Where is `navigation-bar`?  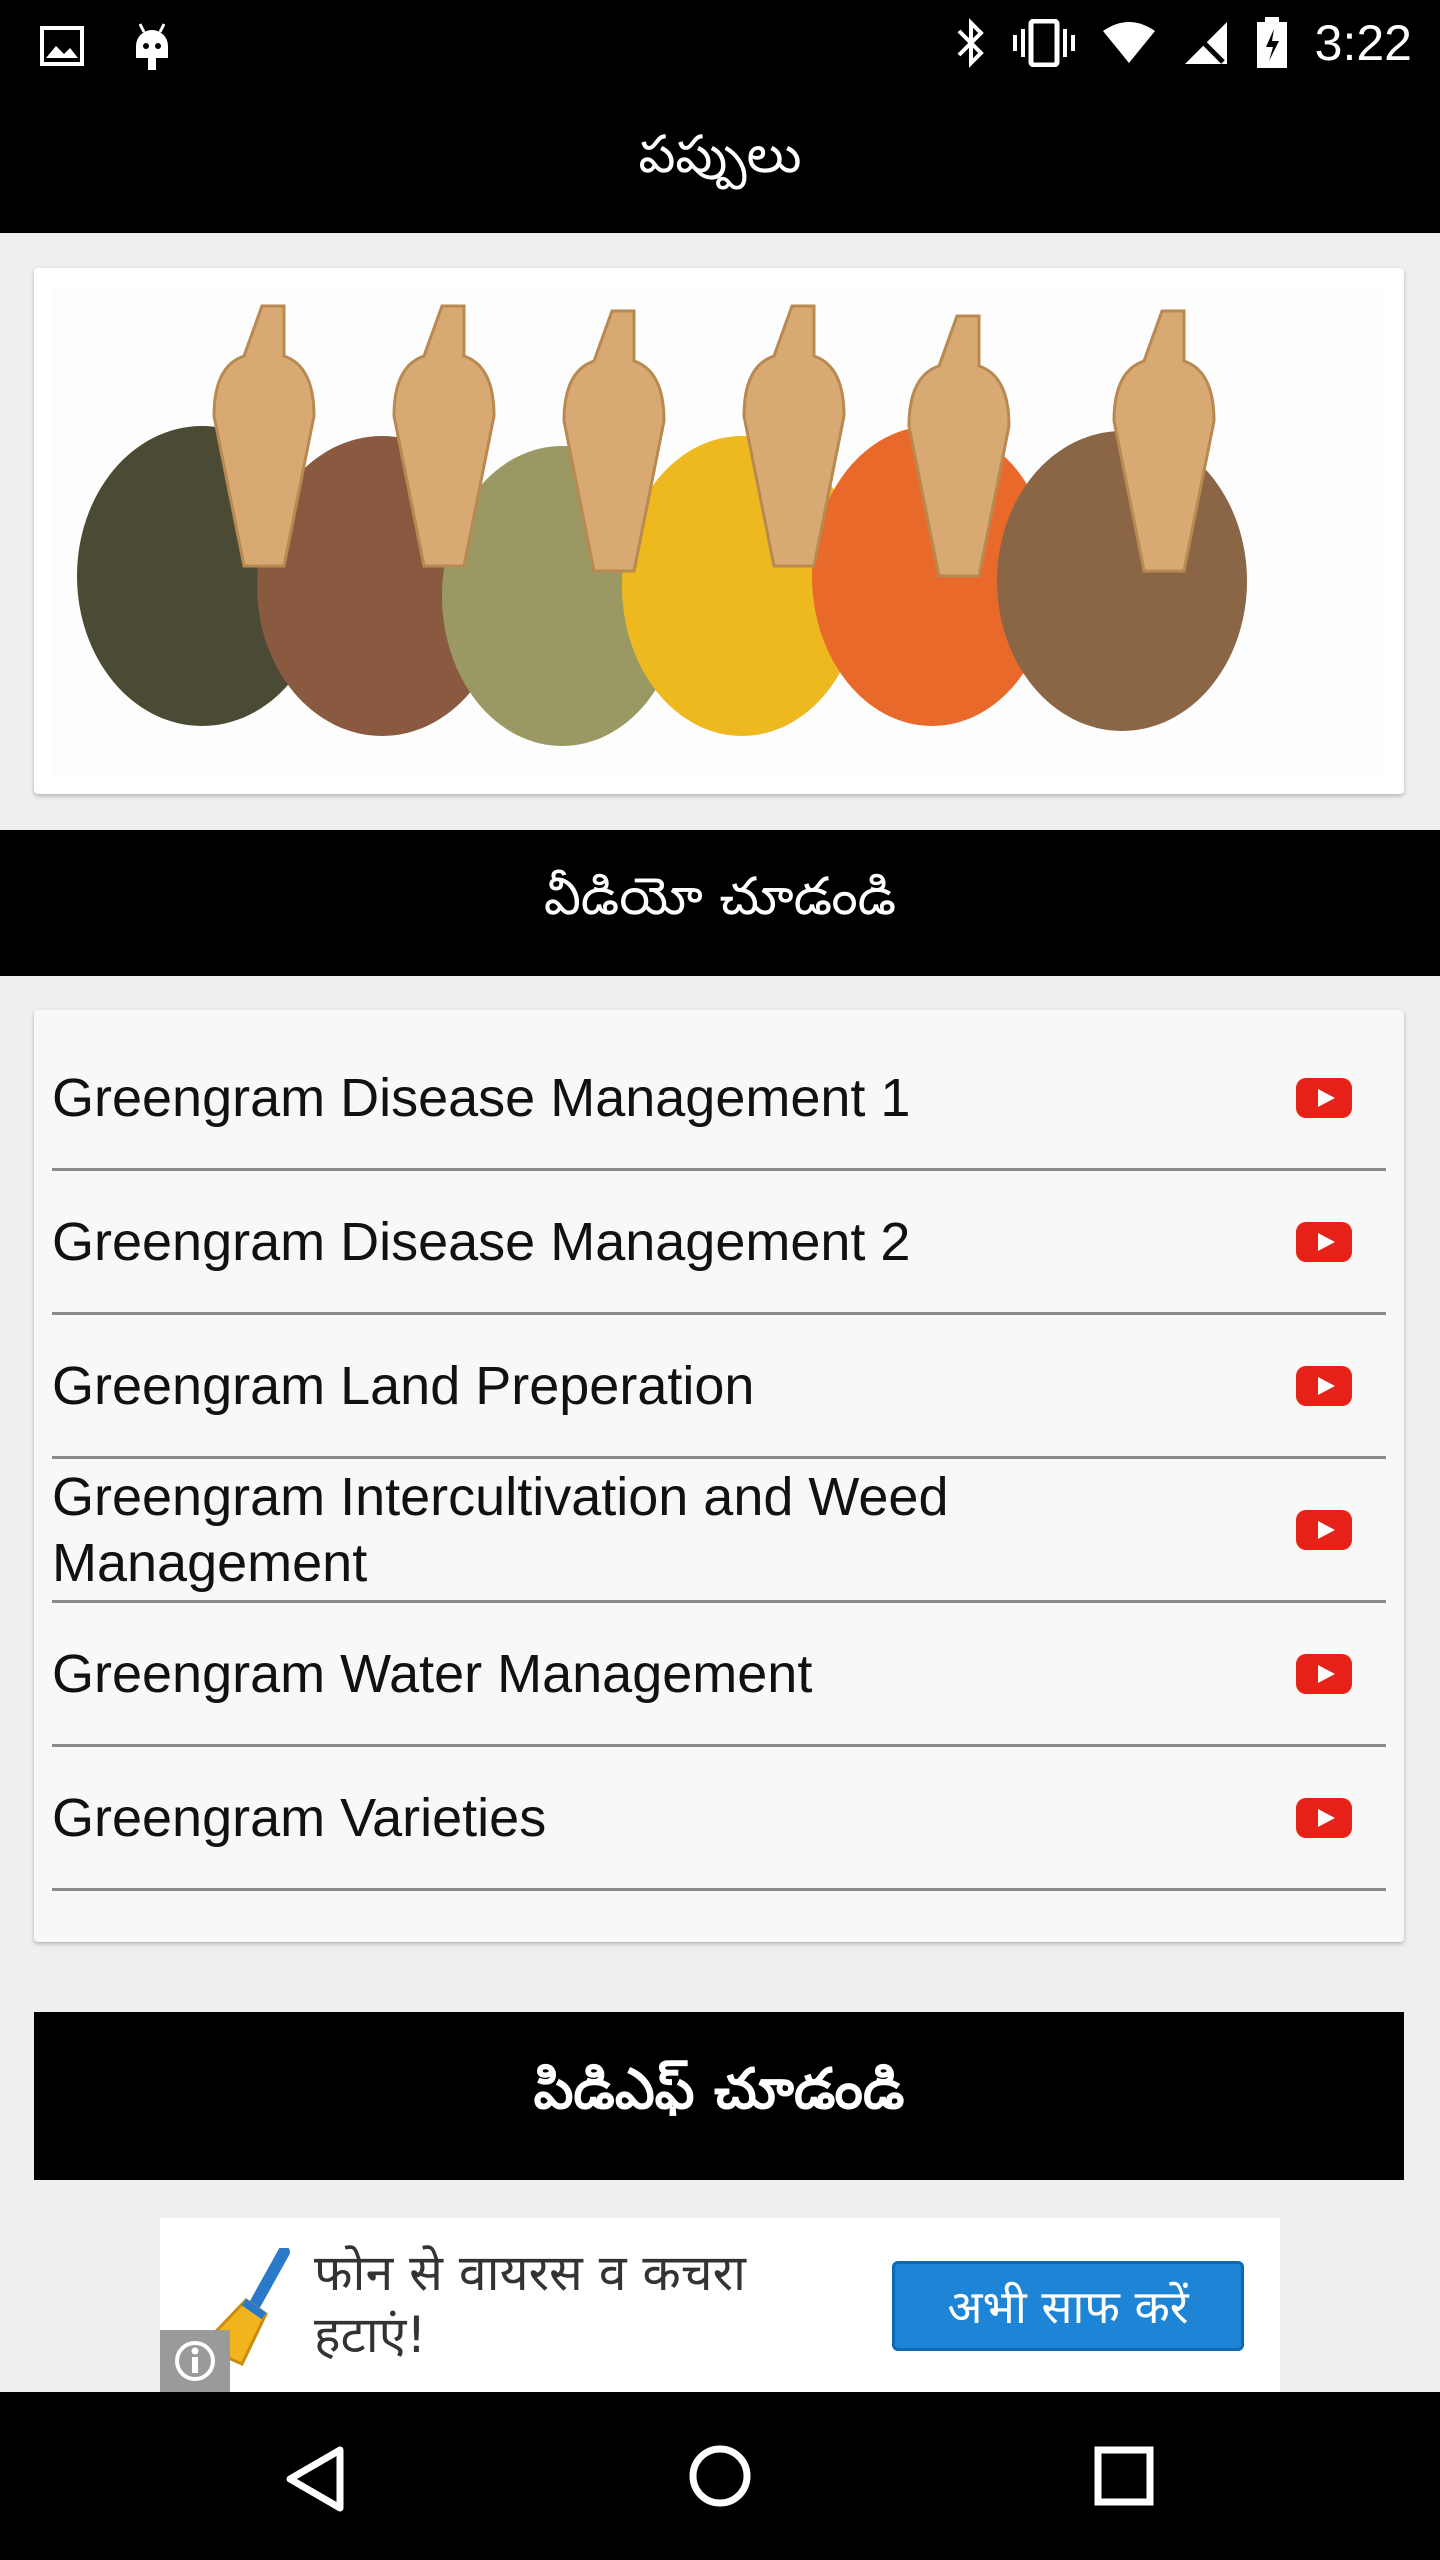 navigation-bar is located at coordinates (720, 2476).